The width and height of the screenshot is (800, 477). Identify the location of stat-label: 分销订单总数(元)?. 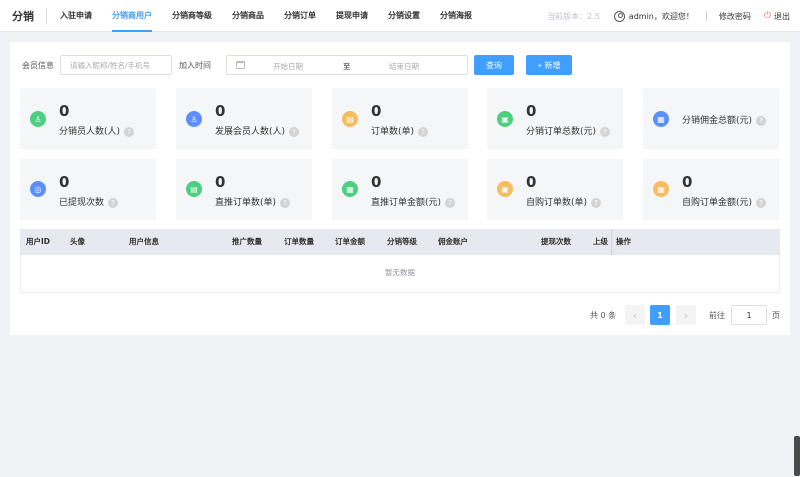
(568, 130).